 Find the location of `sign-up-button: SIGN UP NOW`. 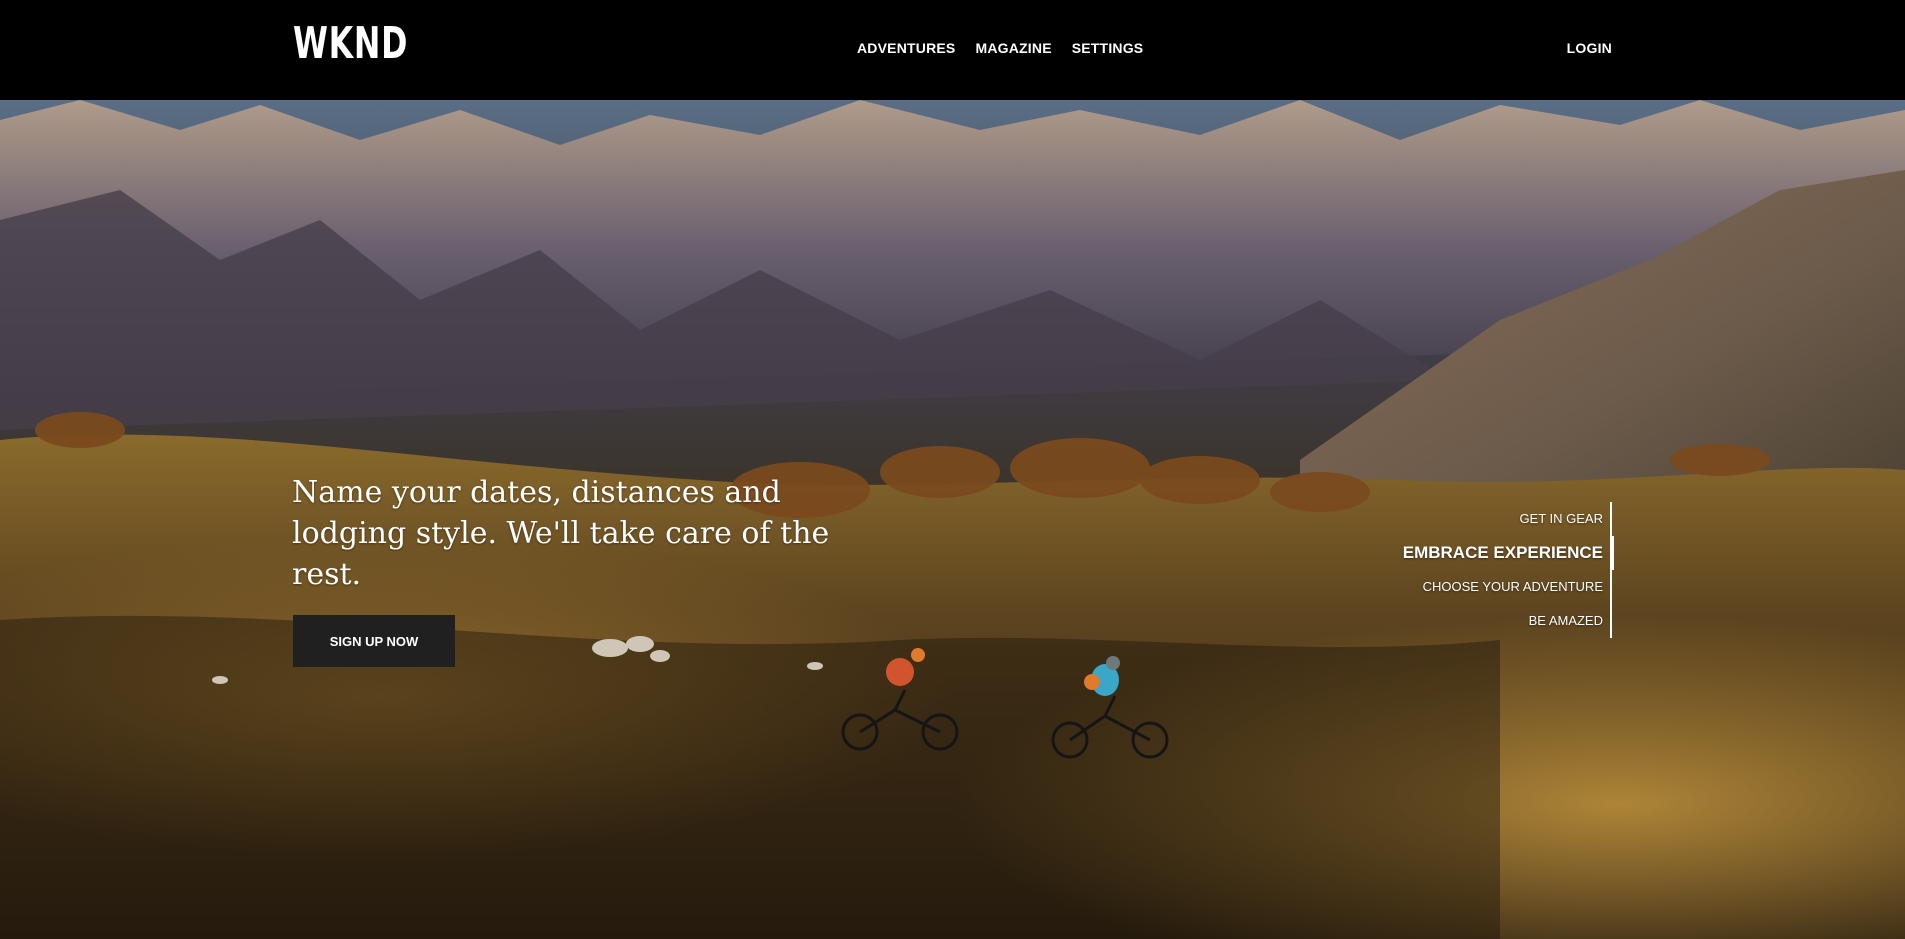

sign-up-button: SIGN UP NOW is located at coordinates (374, 641).